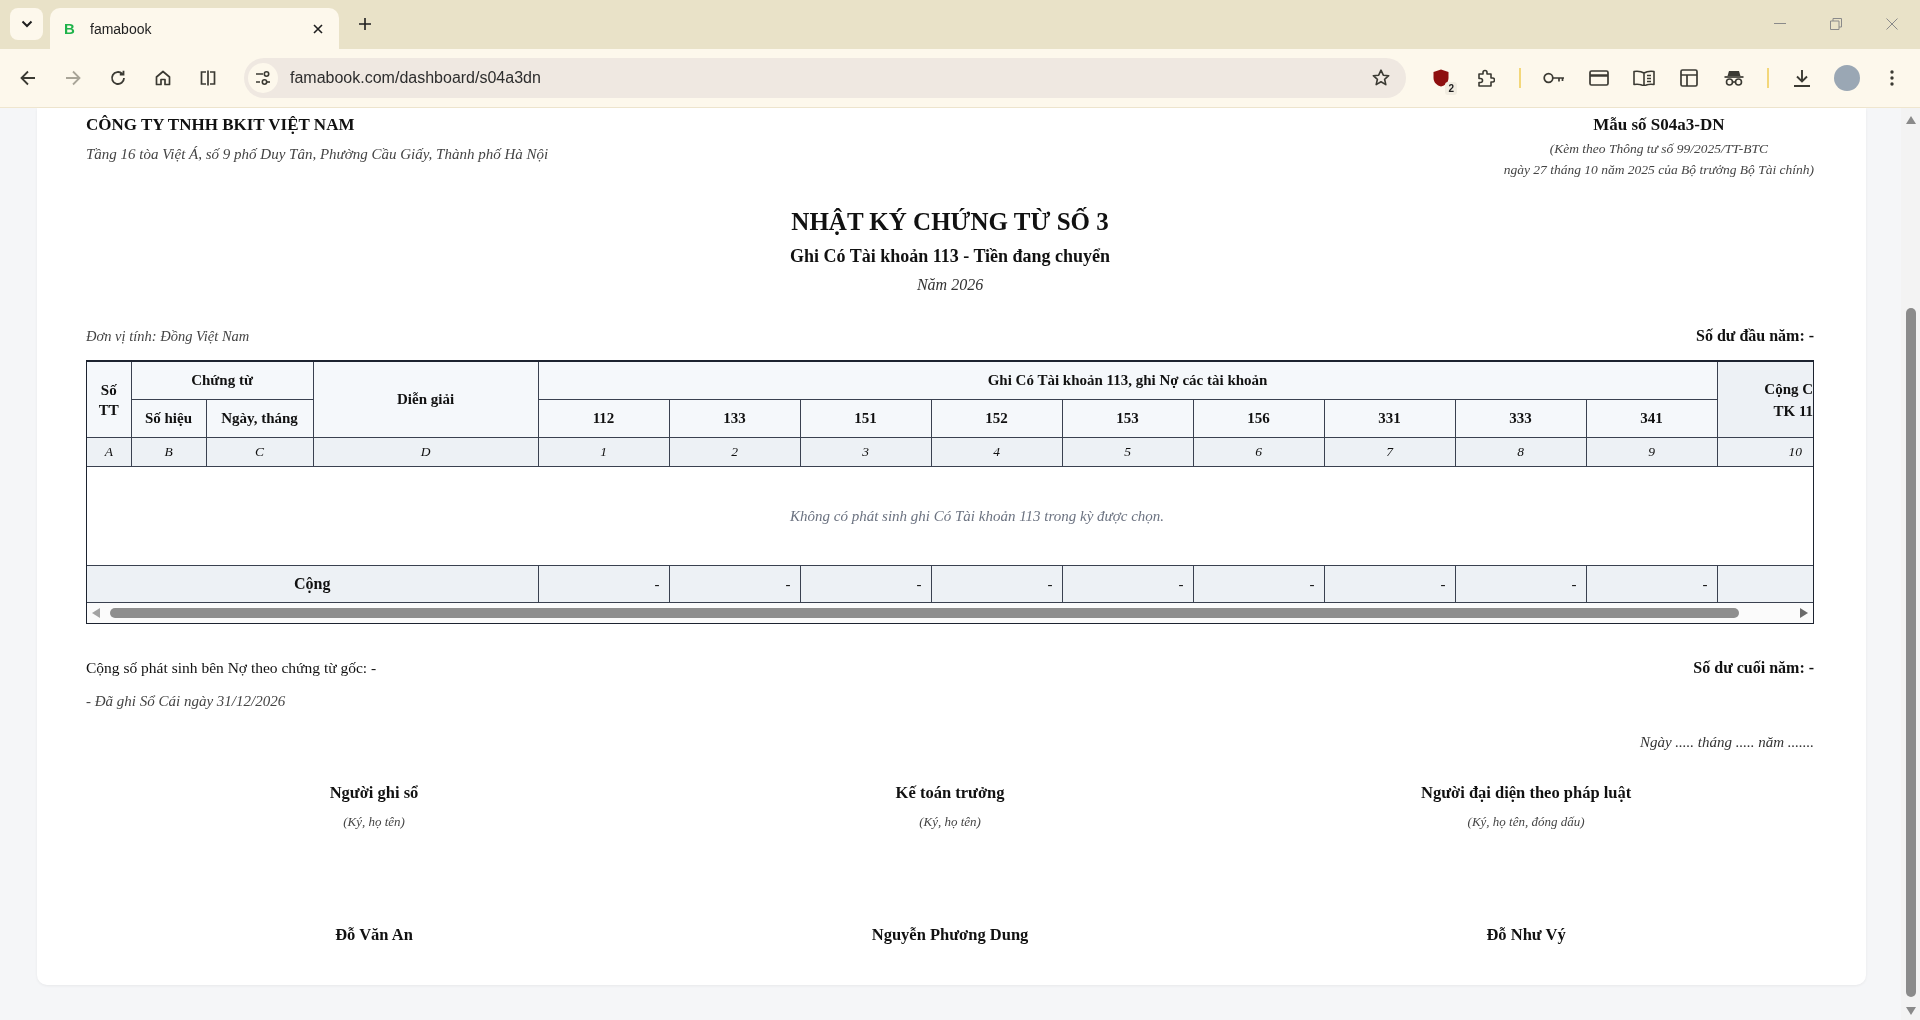 This screenshot has height=1020, width=1920. I want to click on column-header: 341, so click(1652, 418).